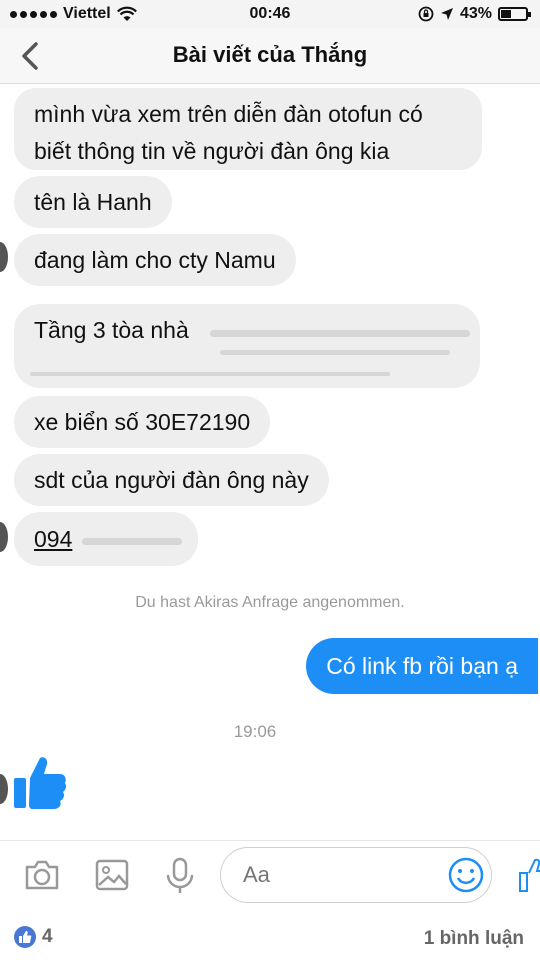 The image size is (540, 960). I want to click on message-text: xe biển số 30E72190, so click(142, 422).